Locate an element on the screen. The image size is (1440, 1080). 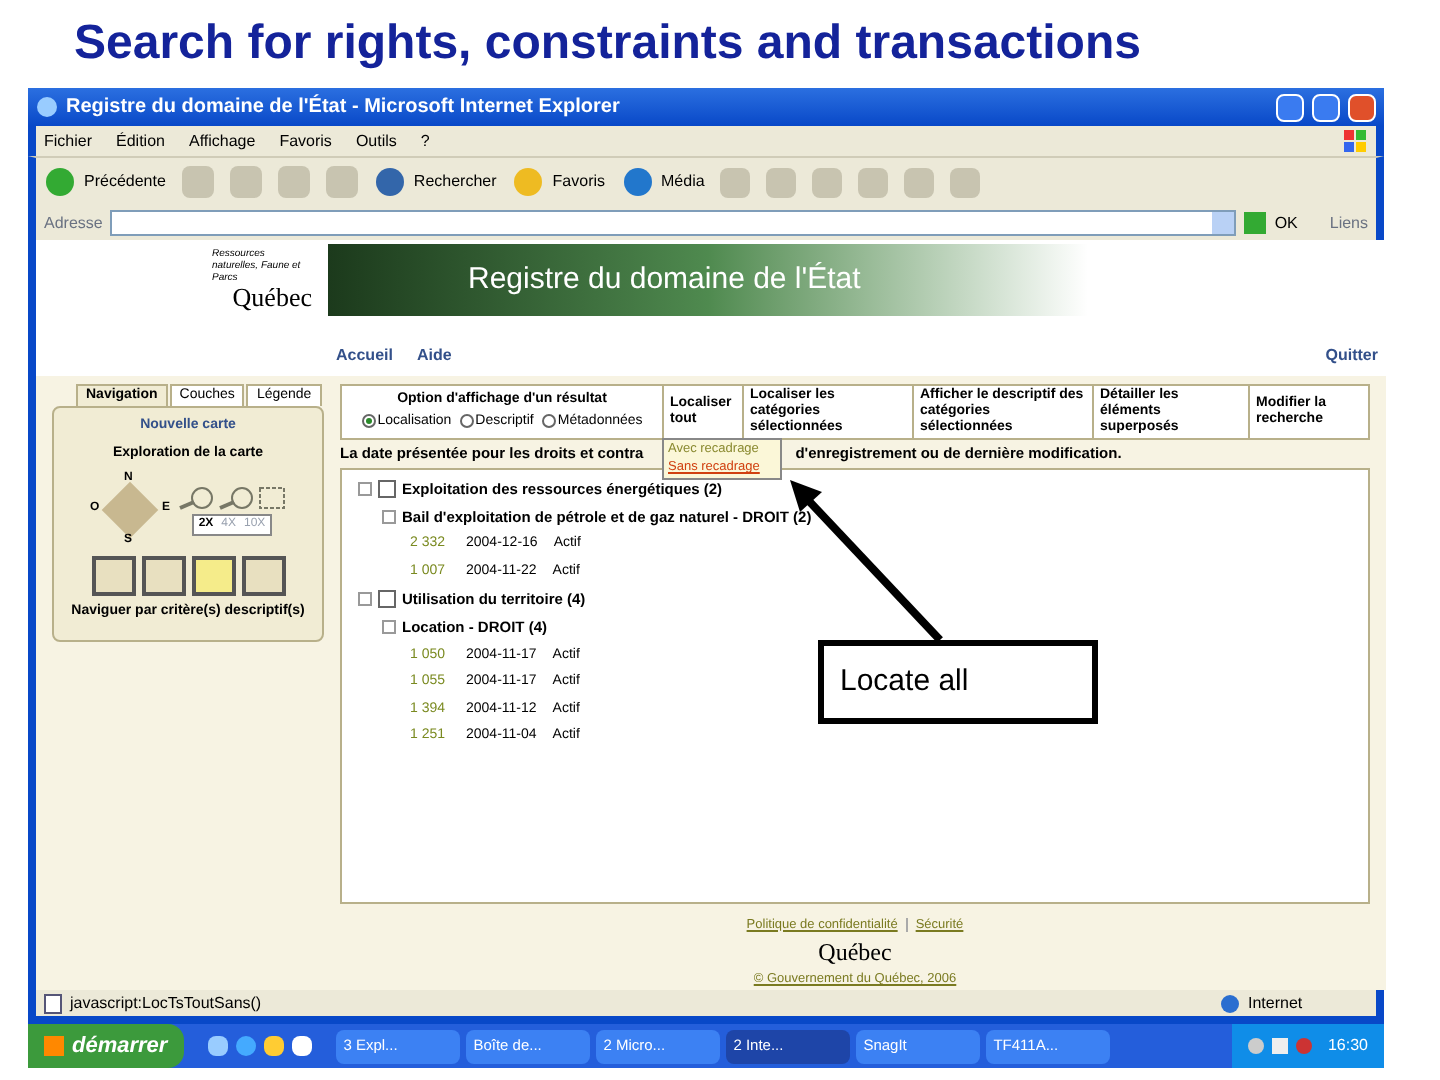
menu-item: Affichage is located at coordinates (222, 141).